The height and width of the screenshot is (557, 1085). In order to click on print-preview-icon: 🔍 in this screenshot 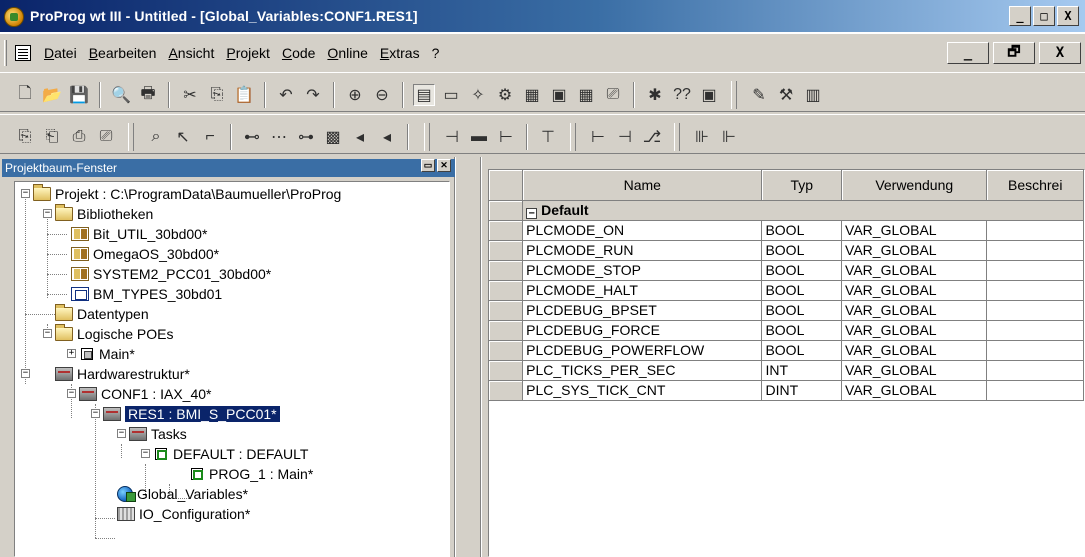, I will do `click(121, 95)`.